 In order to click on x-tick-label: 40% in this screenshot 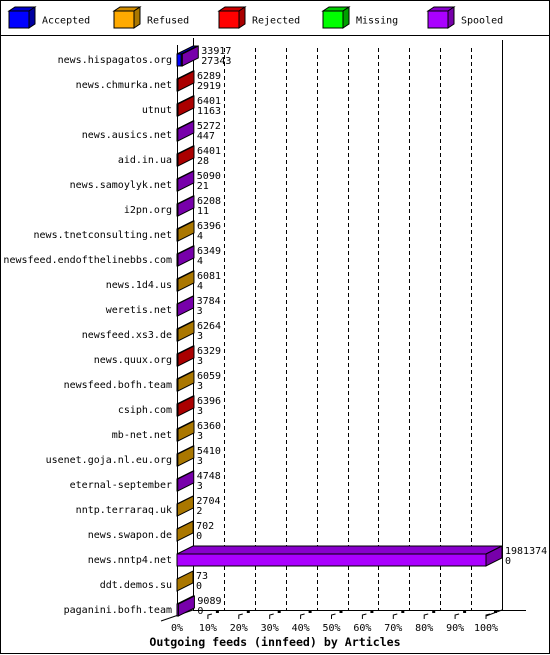, I will do `click(301, 628)`.